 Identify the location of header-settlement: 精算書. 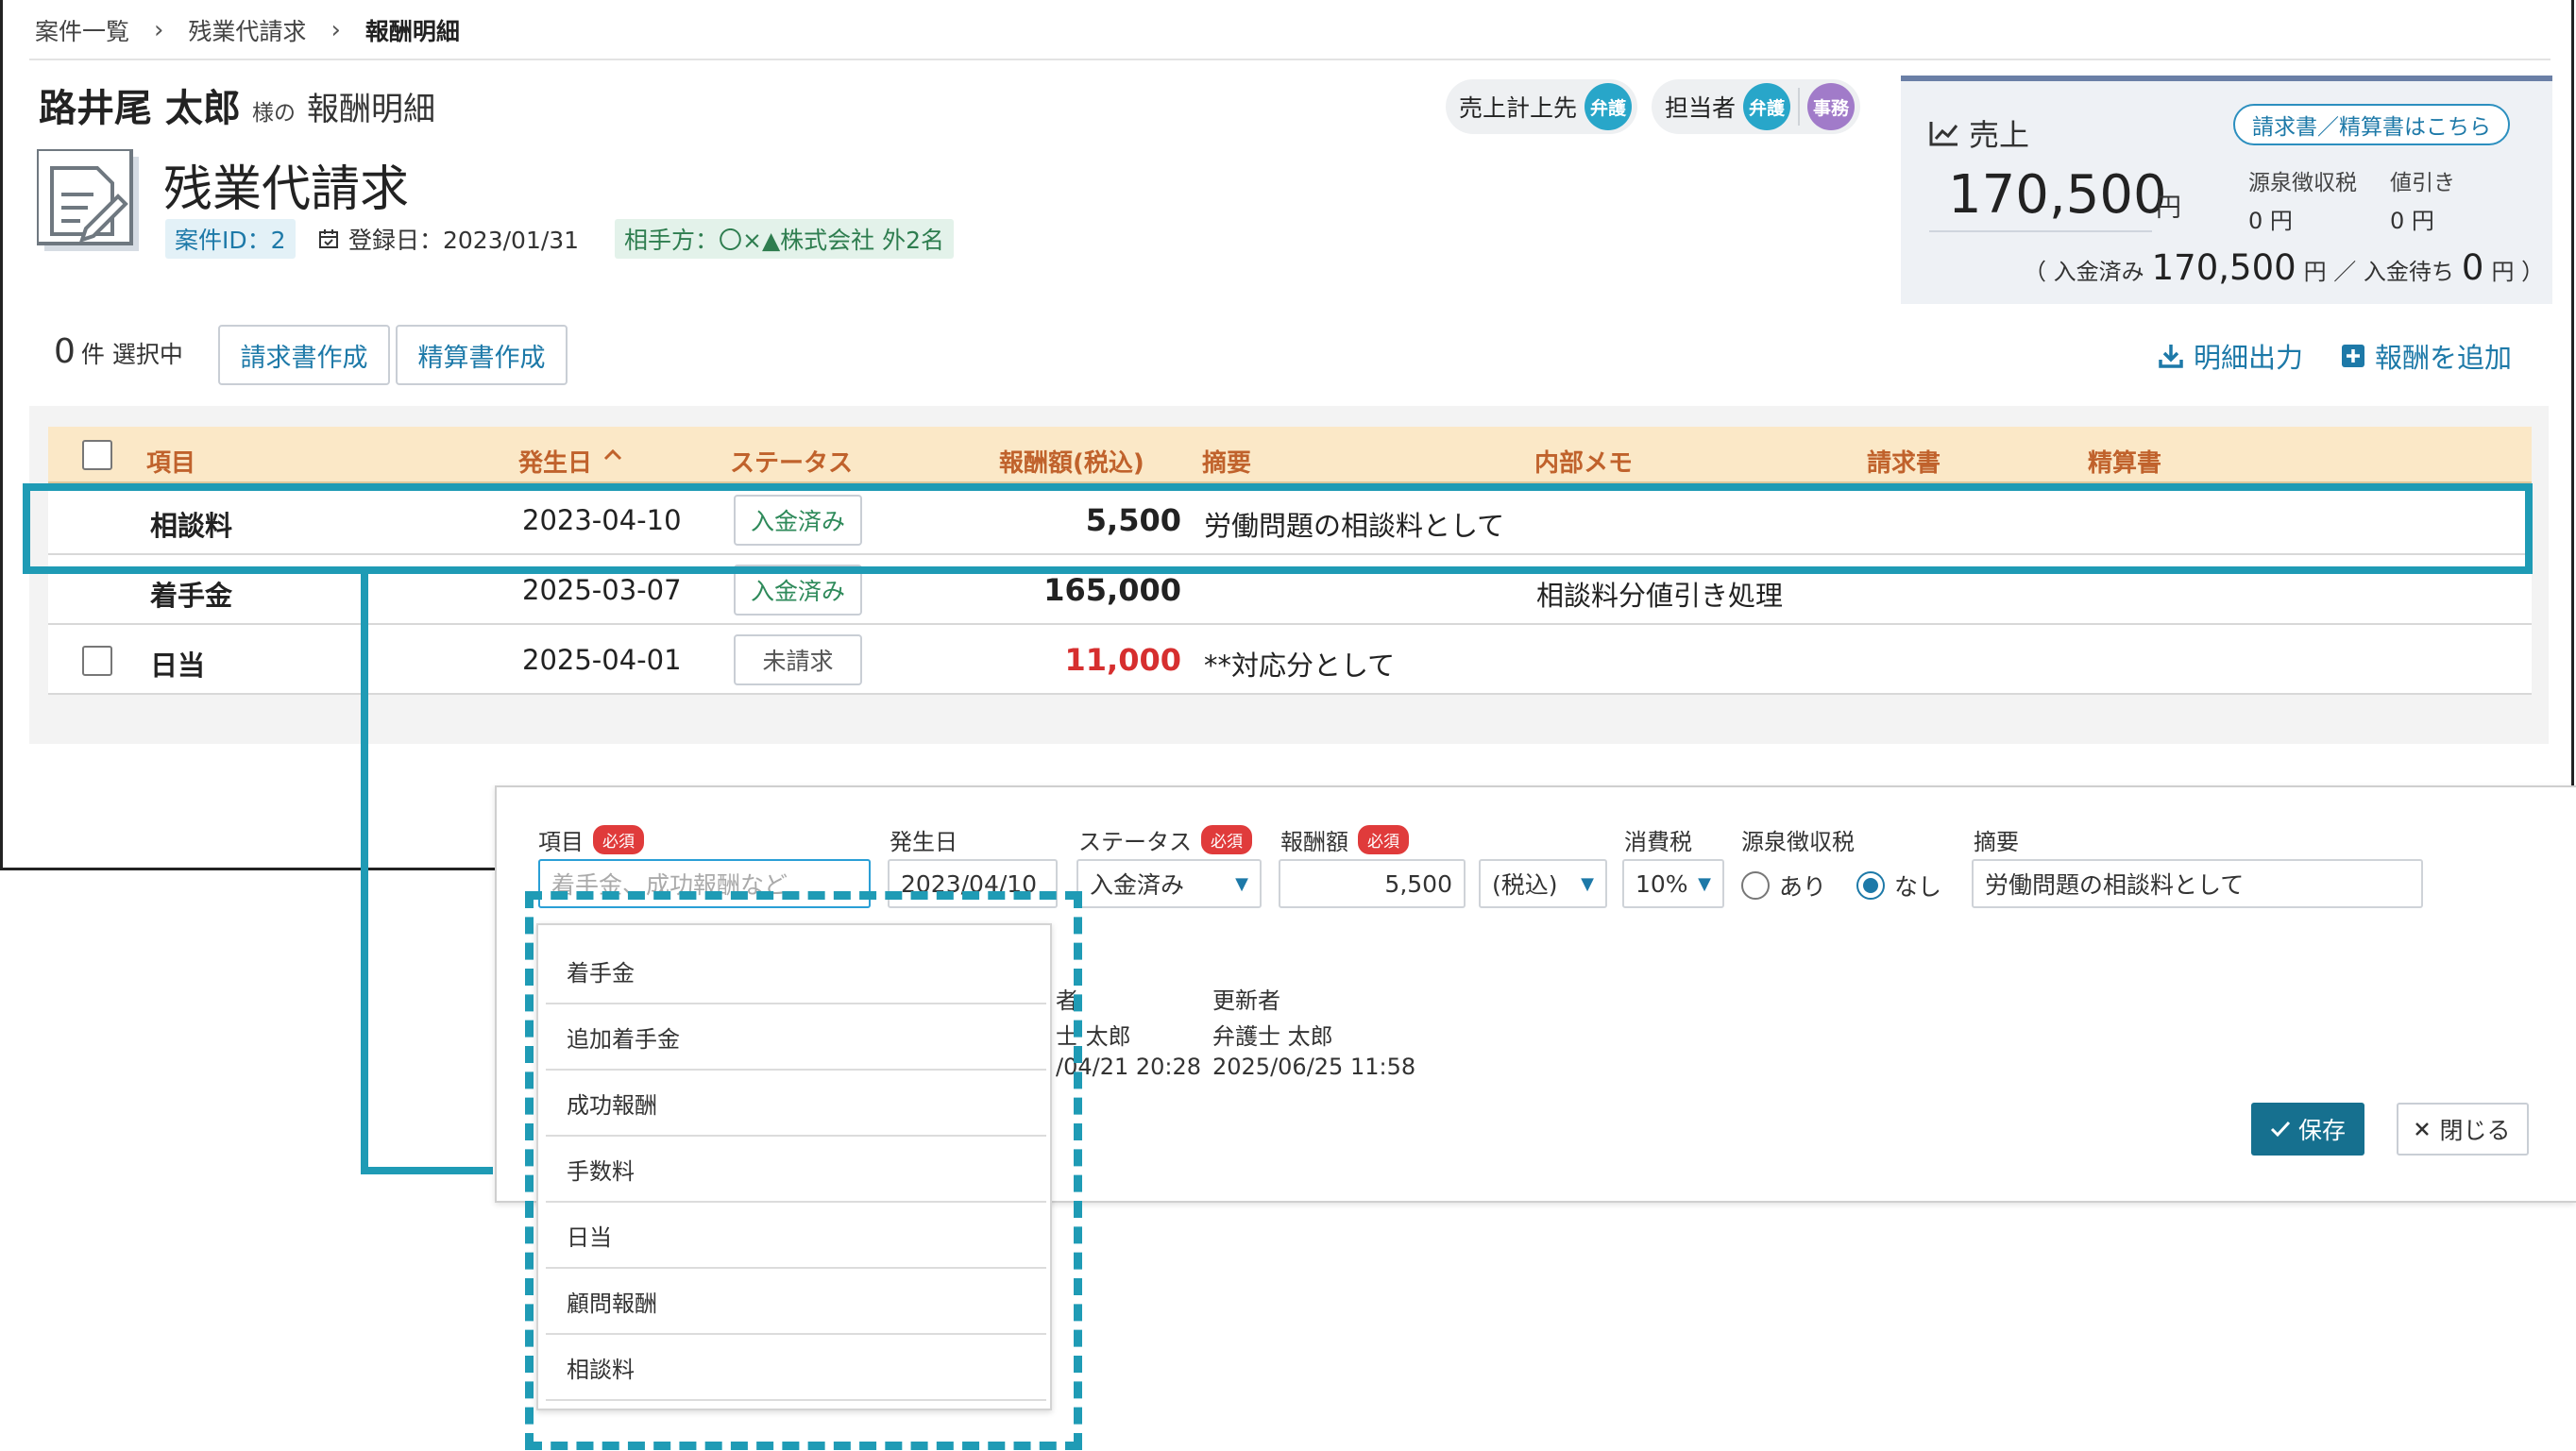
(2124, 461).